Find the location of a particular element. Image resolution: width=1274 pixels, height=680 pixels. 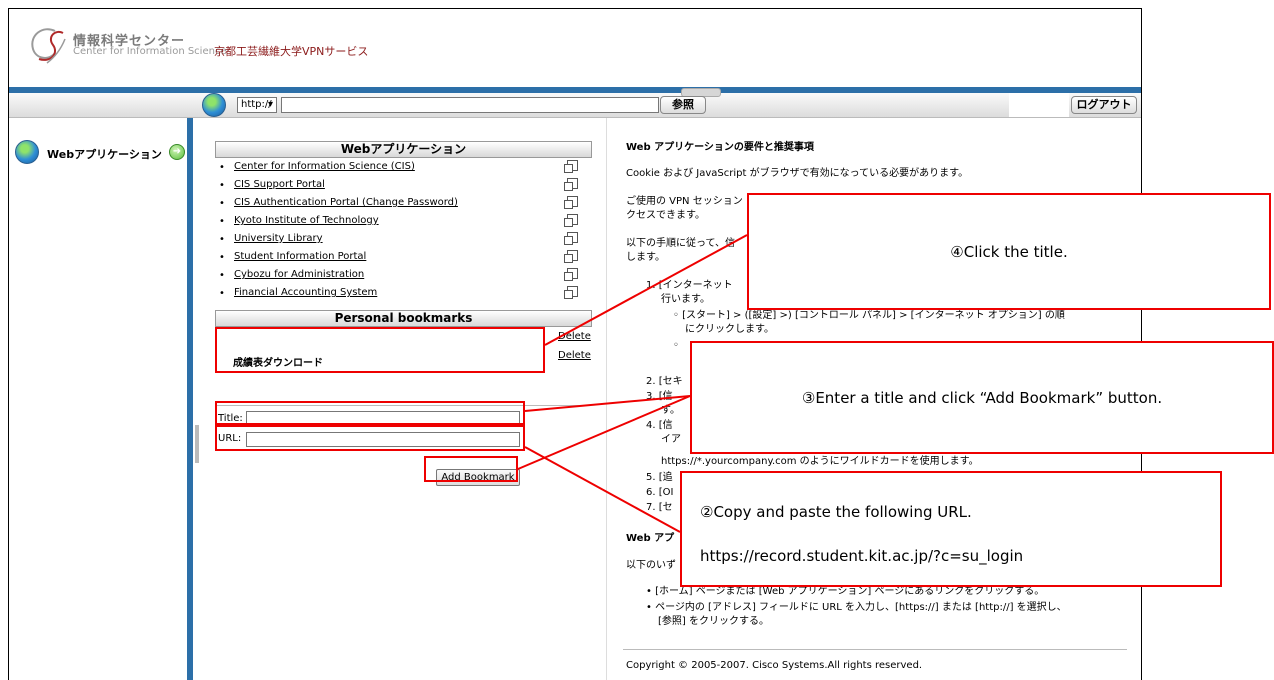

app-link: Financial Accounting System is located at coordinates (305, 292).